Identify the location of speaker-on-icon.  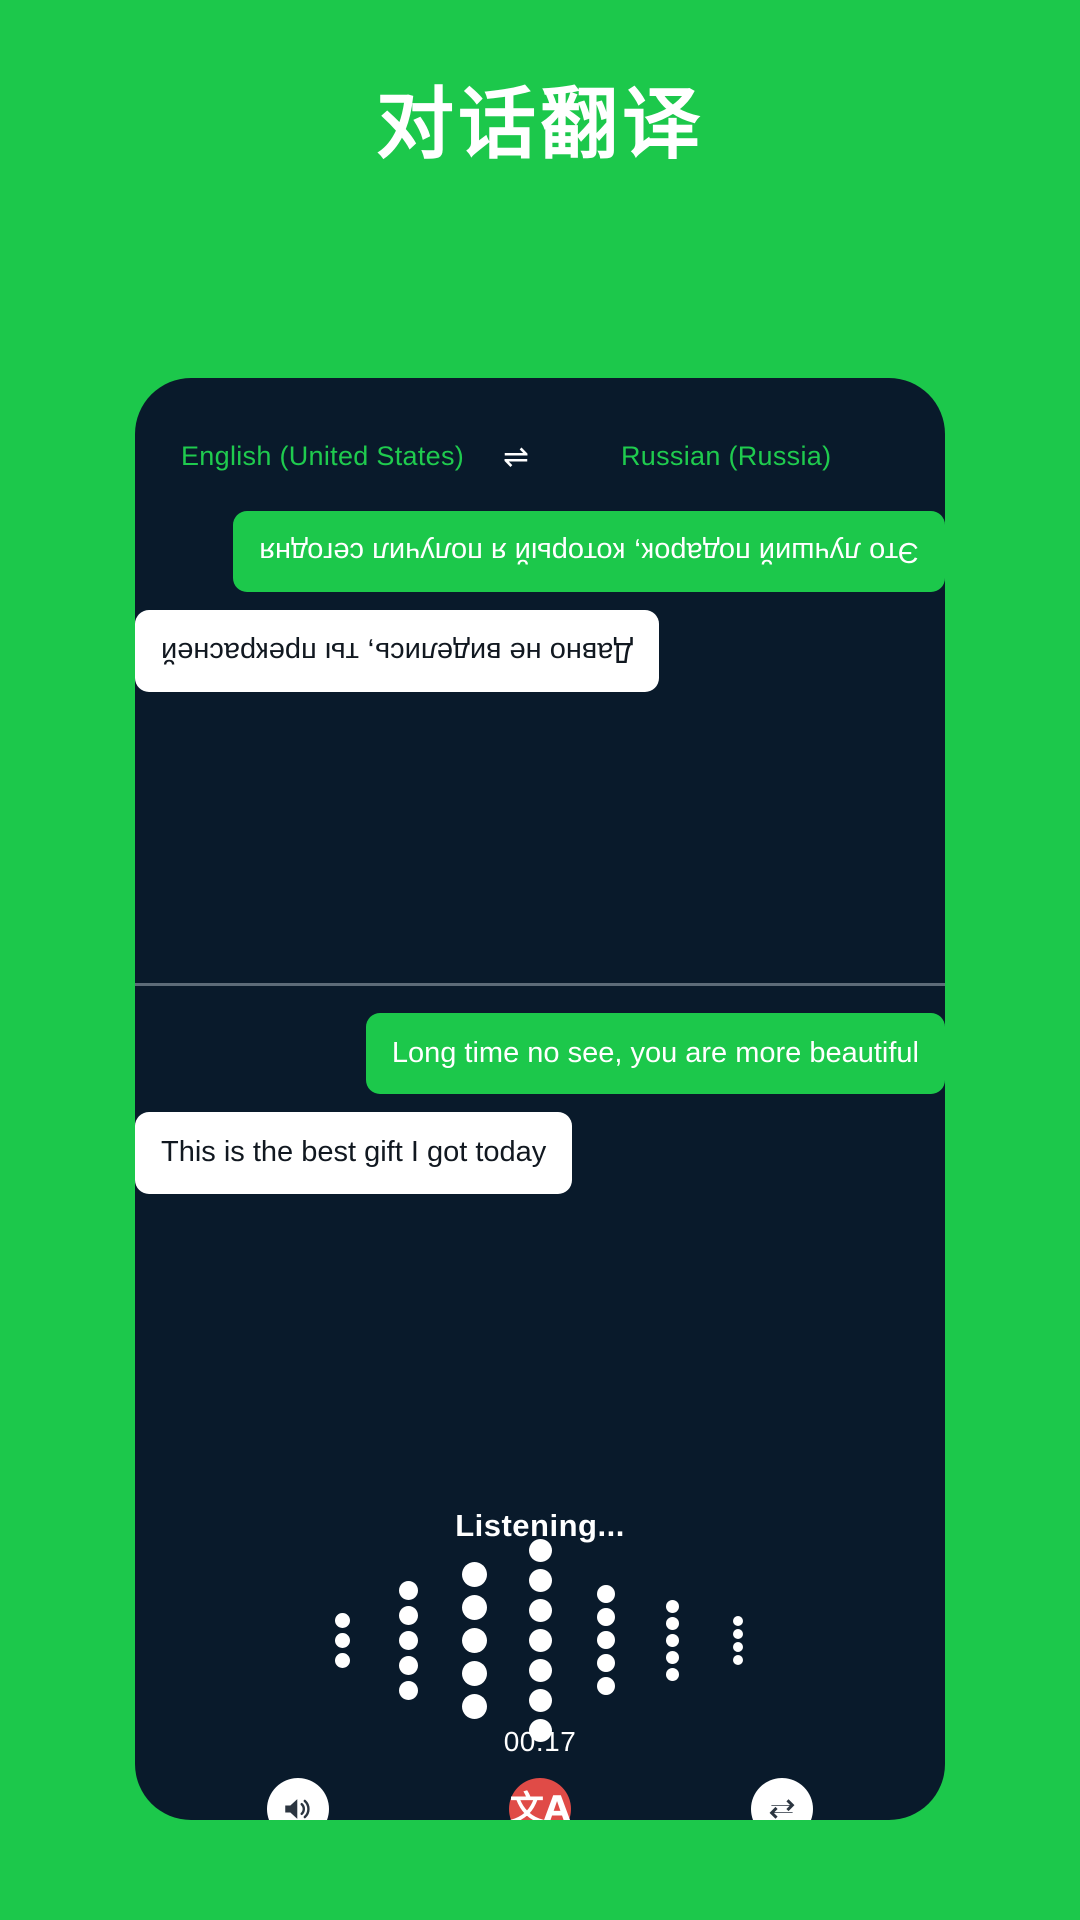
(297, 1809).